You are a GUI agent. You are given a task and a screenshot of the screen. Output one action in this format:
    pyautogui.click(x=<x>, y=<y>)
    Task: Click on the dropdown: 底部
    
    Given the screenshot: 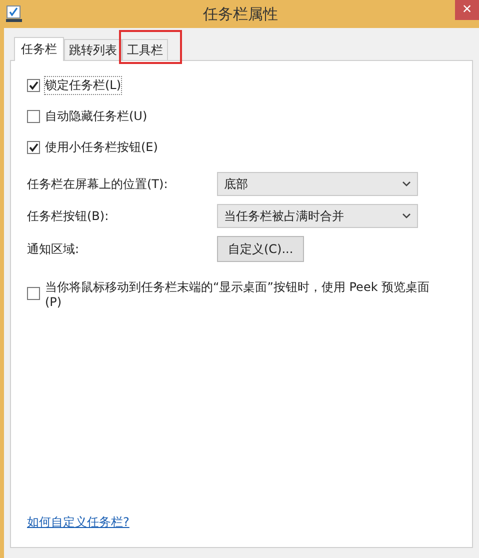 What is the action you would take?
    pyautogui.click(x=317, y=184)
    